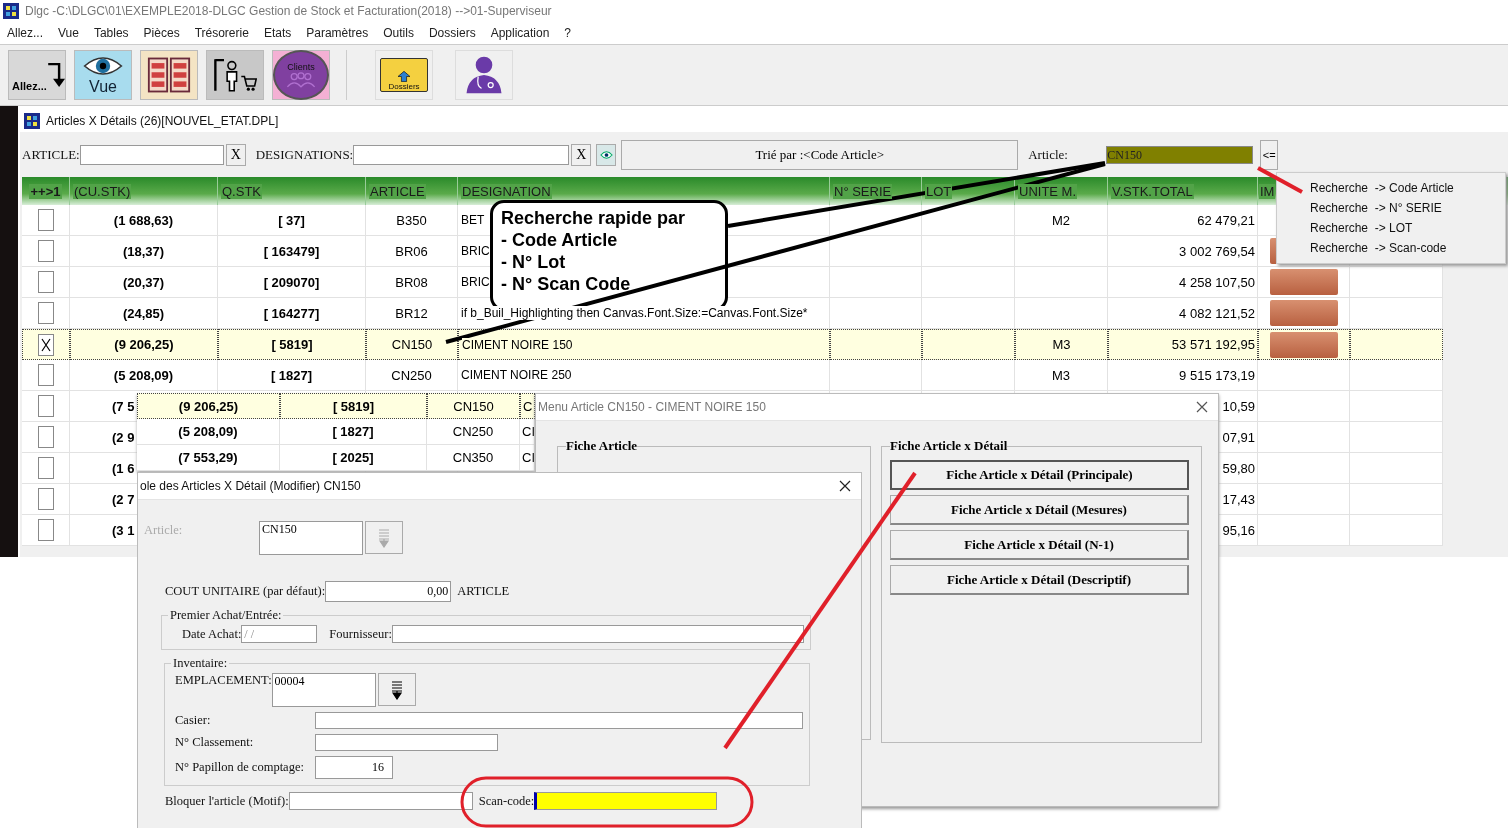 The image size is (1508, 828). What do you see at coordinates (304, 155) in the screenshot?
I see `field-label: DESIGNATIONS:` at bounding box center [304, 155].